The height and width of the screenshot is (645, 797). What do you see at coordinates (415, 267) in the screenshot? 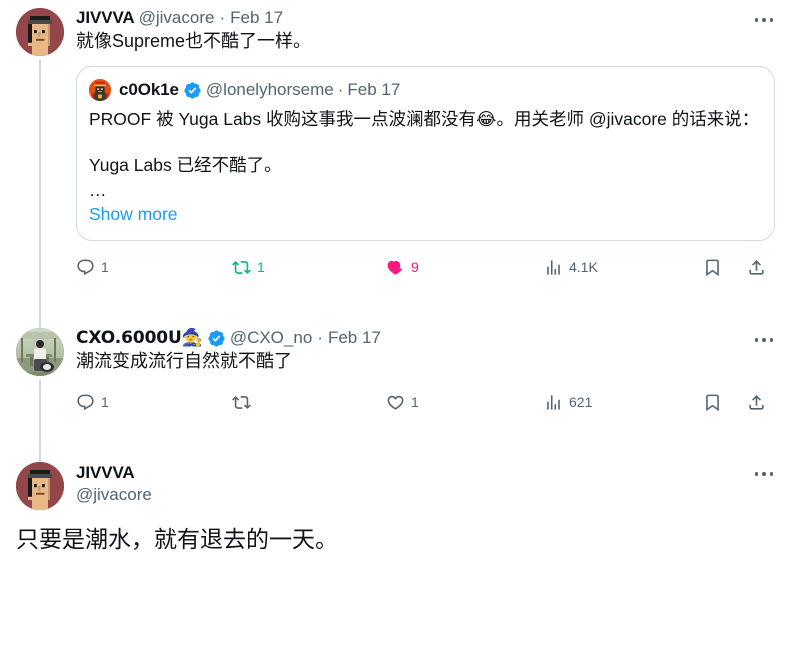
I see `like-count: 9` at bounding box center [415, 267].